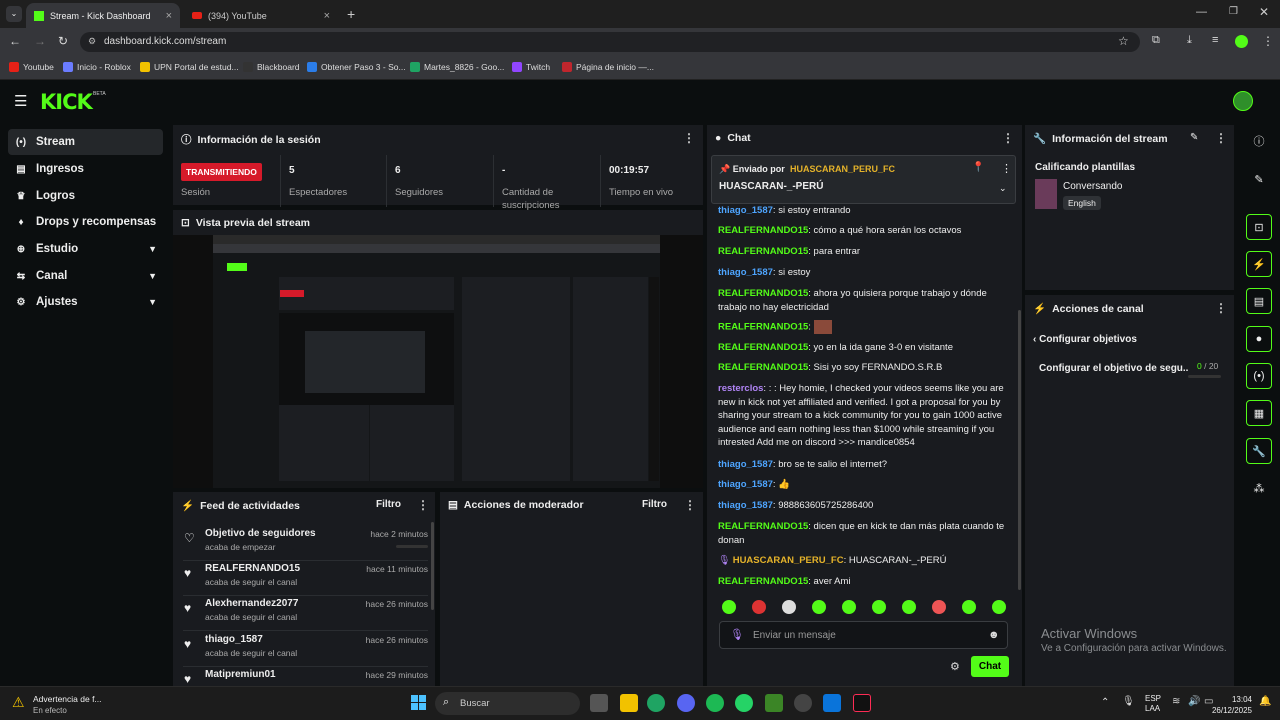  What do you see at coordinates (1268, 41) in the screenshot?
I see `browser-menu-icon: ⋮` at bounding box center [1268, 41].